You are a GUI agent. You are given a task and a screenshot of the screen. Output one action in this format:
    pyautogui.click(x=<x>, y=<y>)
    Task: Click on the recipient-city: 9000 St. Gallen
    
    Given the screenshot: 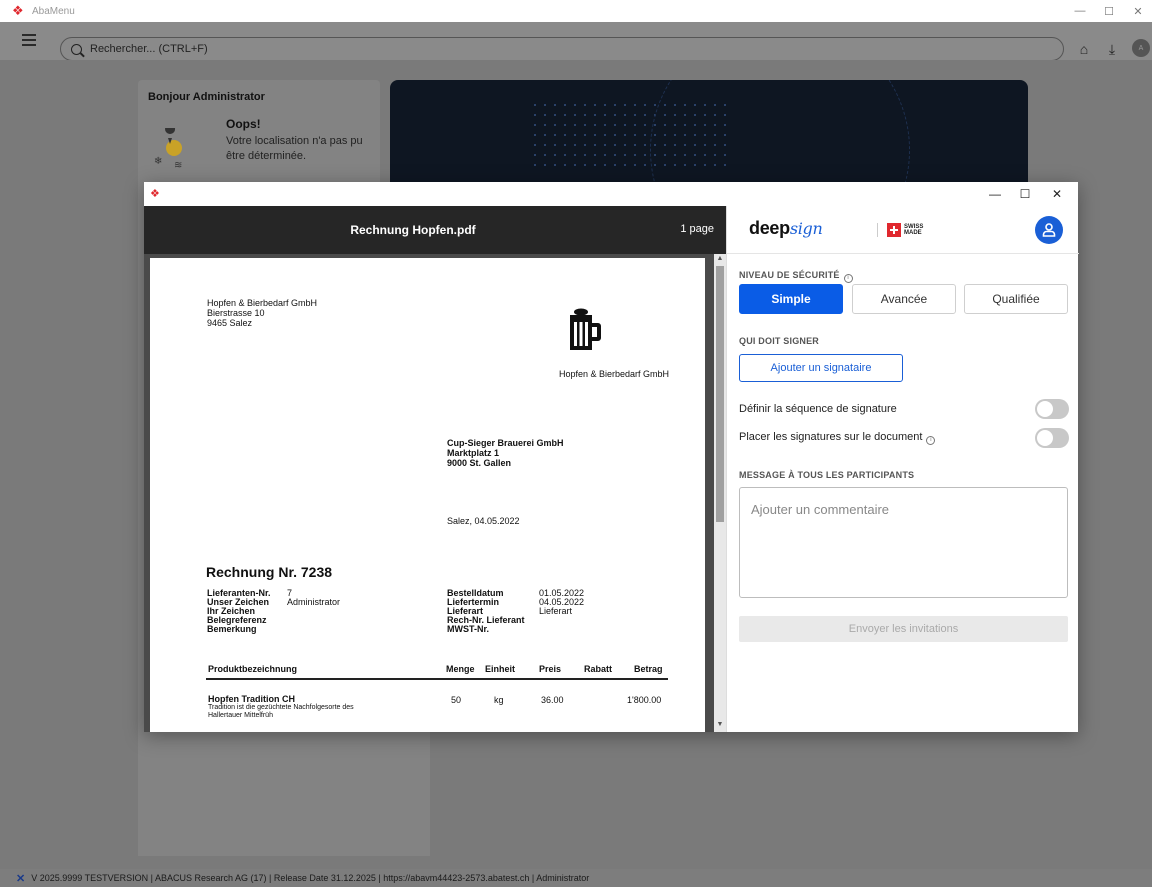 What is the action you would take?
    pyautogui.click(x=479, y=463)
    